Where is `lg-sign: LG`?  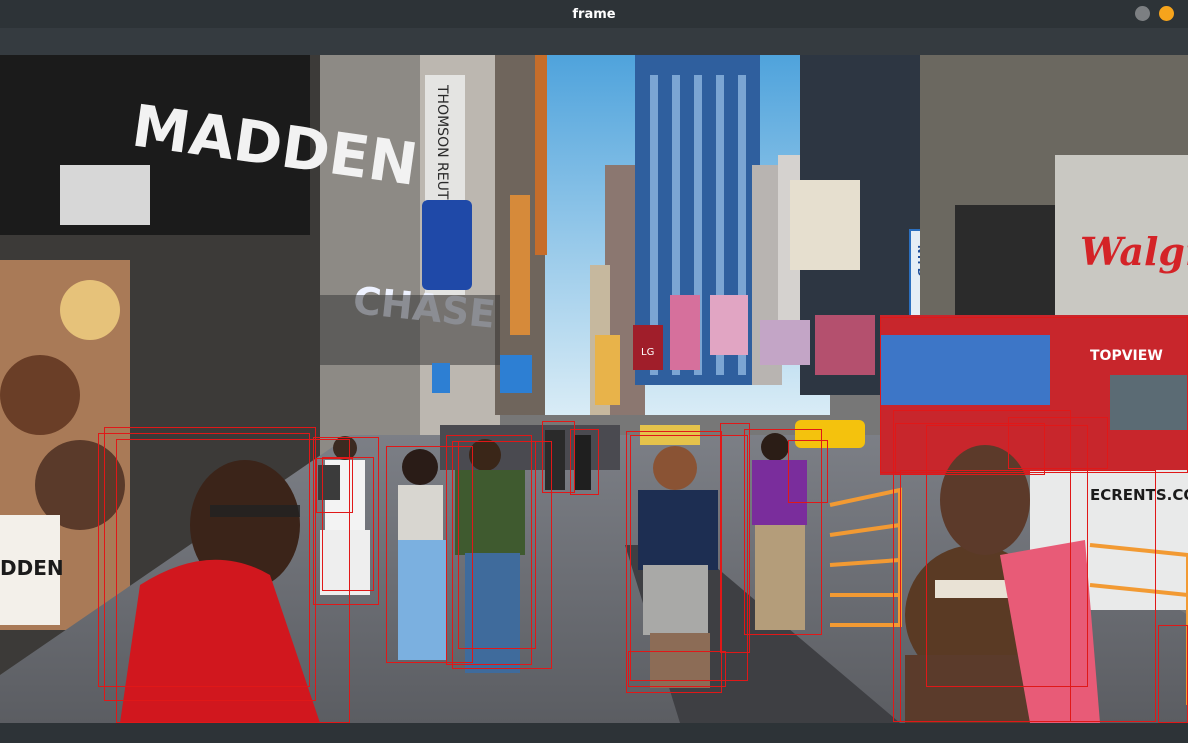
lg-sign: LG is located at coordinates (647, 352).